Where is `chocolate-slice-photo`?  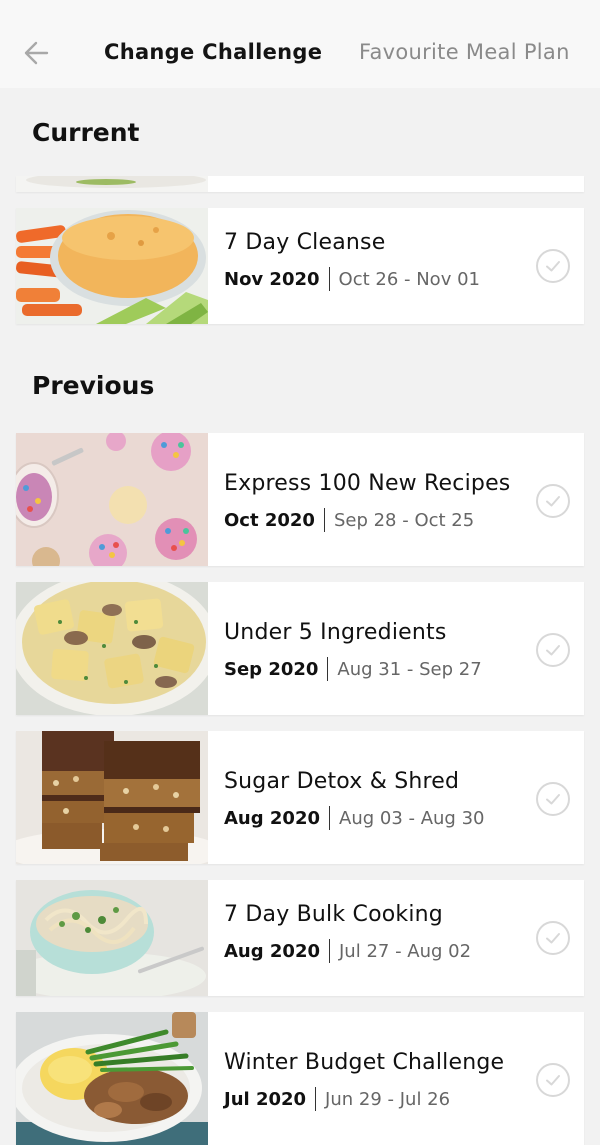 chocolate-slice-photo is located at coordinates (112, 797).